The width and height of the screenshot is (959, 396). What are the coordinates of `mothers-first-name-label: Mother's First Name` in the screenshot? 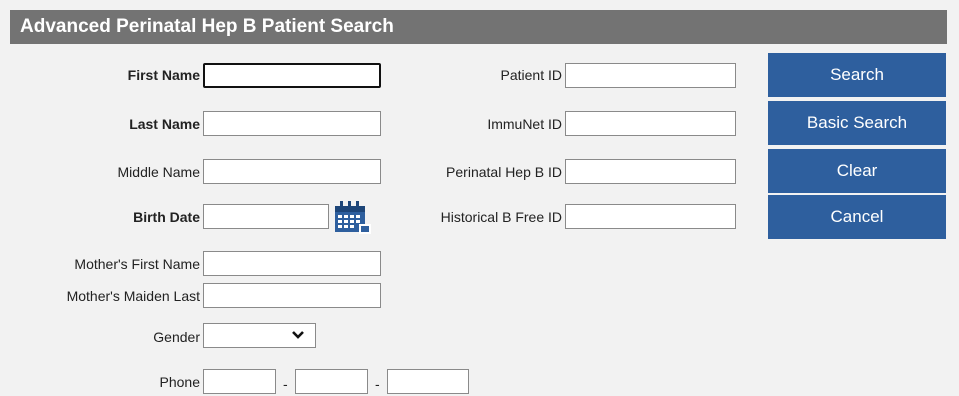 It's located at (137, 264).